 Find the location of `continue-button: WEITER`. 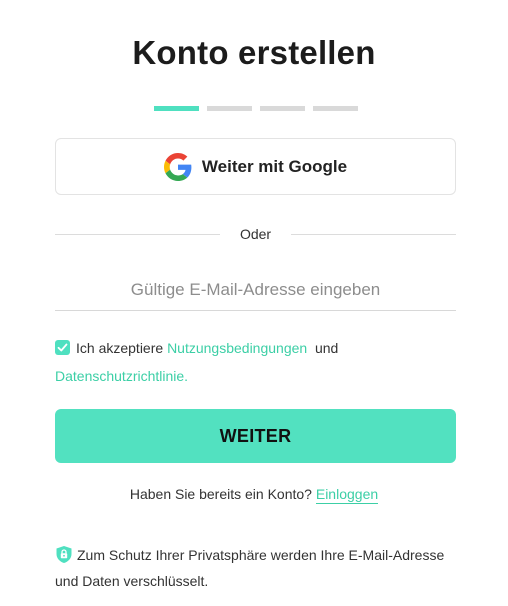

continue-button: WEITER is located at coordinates (255, 436).